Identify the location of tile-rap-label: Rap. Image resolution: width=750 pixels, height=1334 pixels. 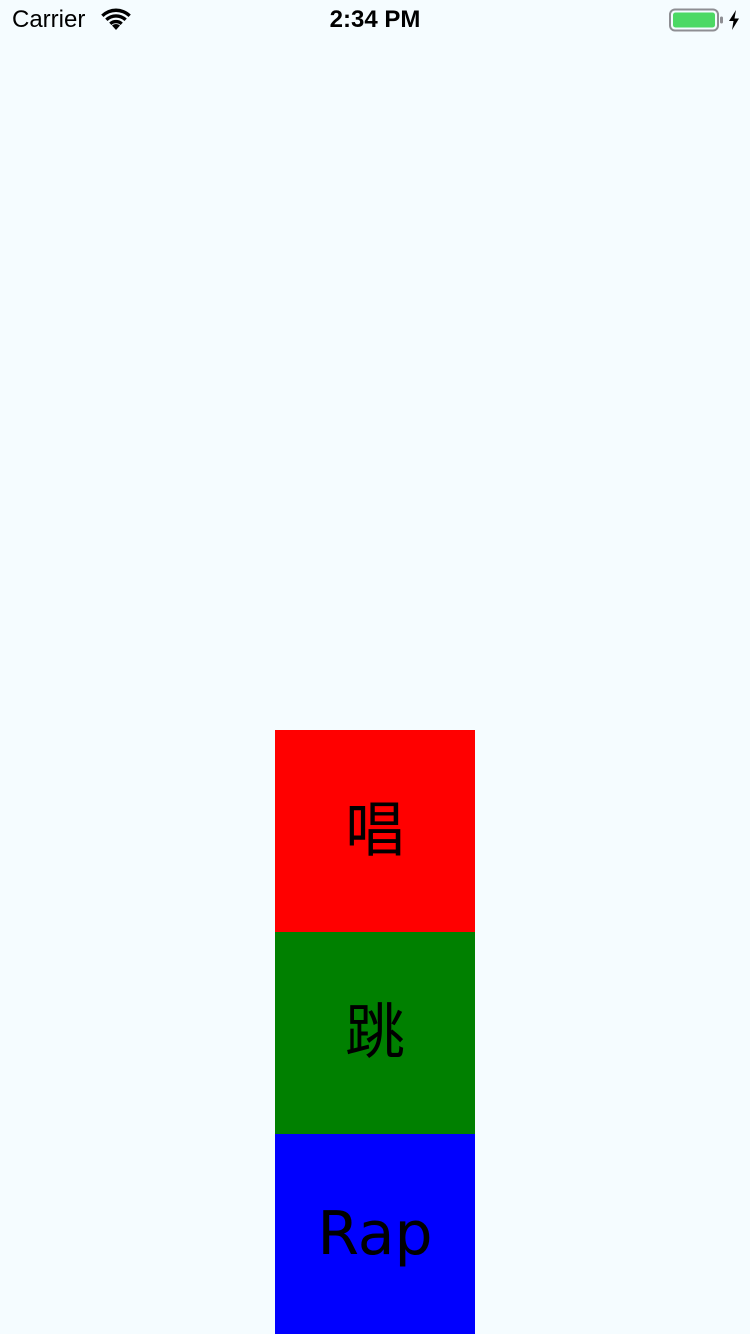
(375, 1234).